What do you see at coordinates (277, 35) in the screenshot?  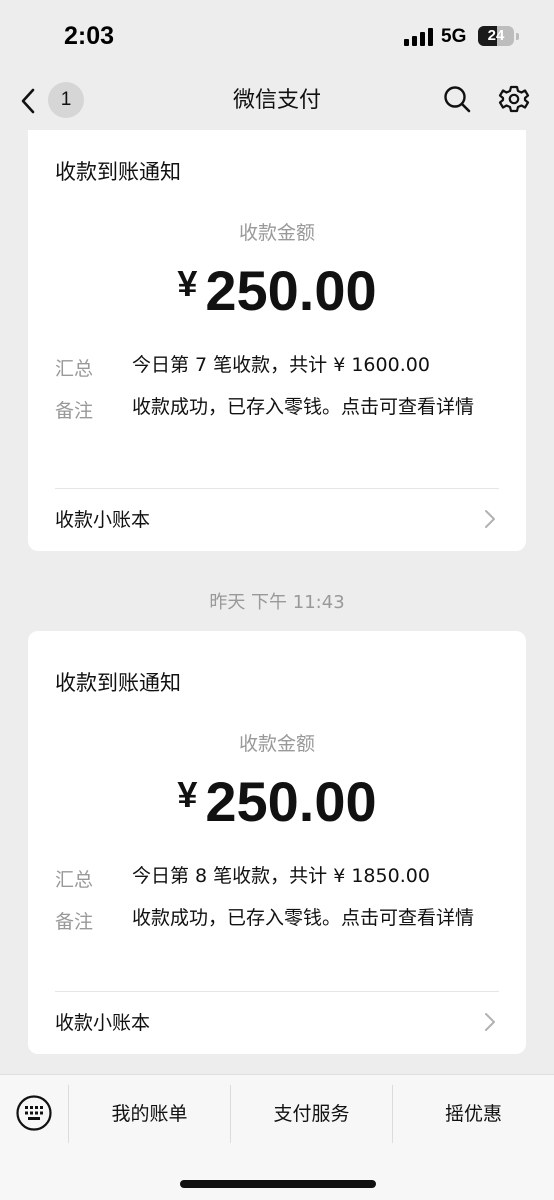 I see `status-bar: 2:03 5G 24` at bounding box center [277, 35].